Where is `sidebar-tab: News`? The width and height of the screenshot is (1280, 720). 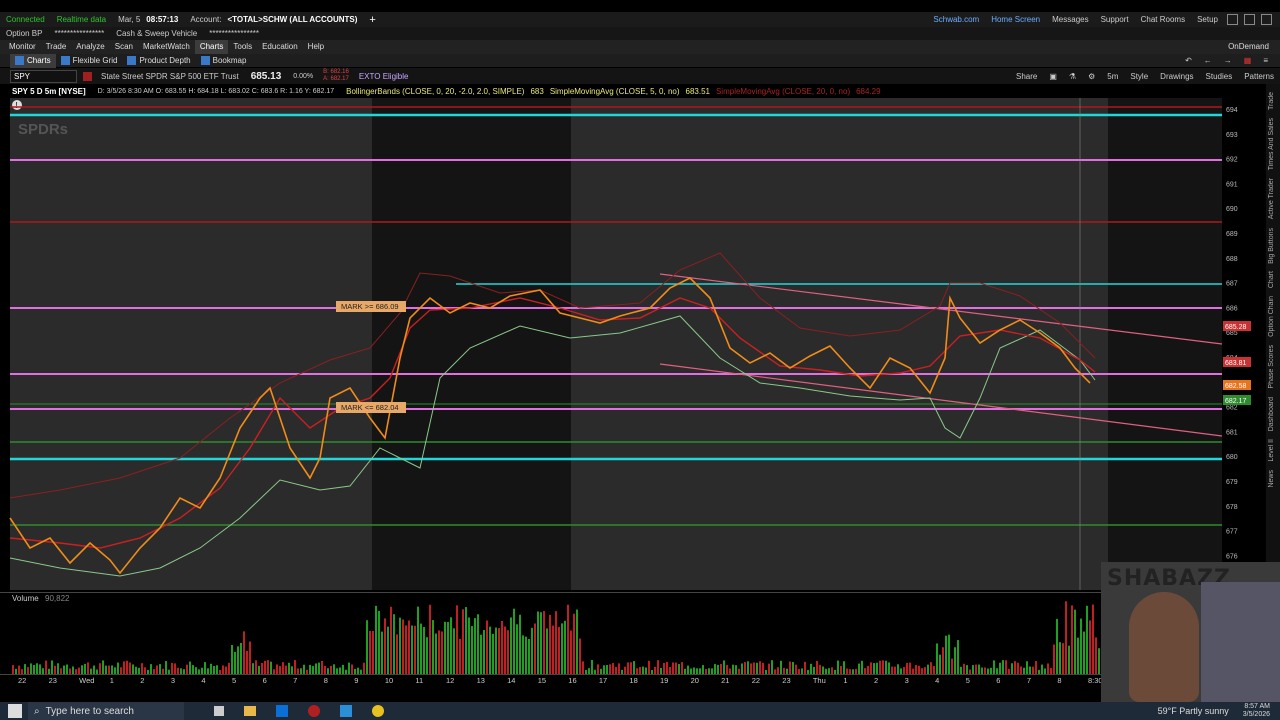 sidebar-tab: News is located at coordinates (1271, 479).